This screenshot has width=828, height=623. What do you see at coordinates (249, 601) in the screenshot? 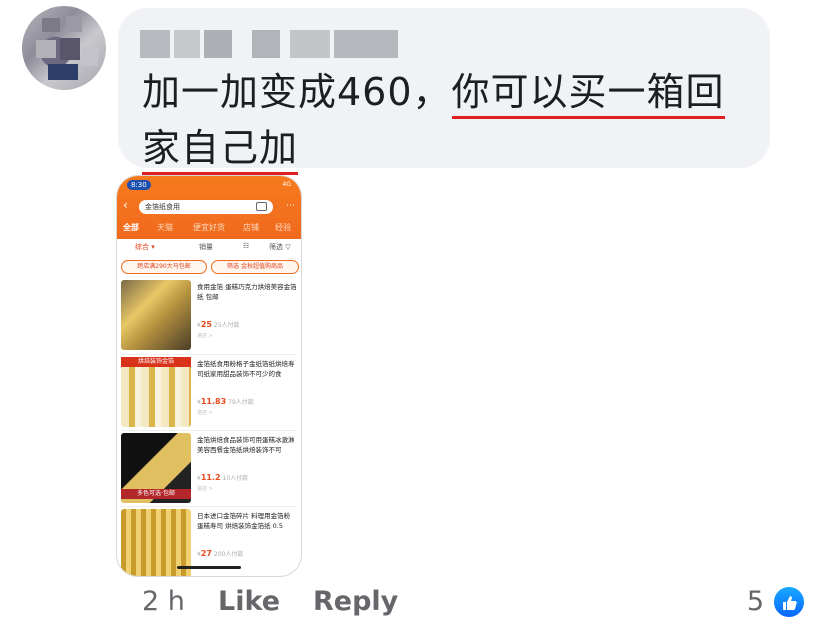
I see `like-button: Like` at bounding box center [249, 601].